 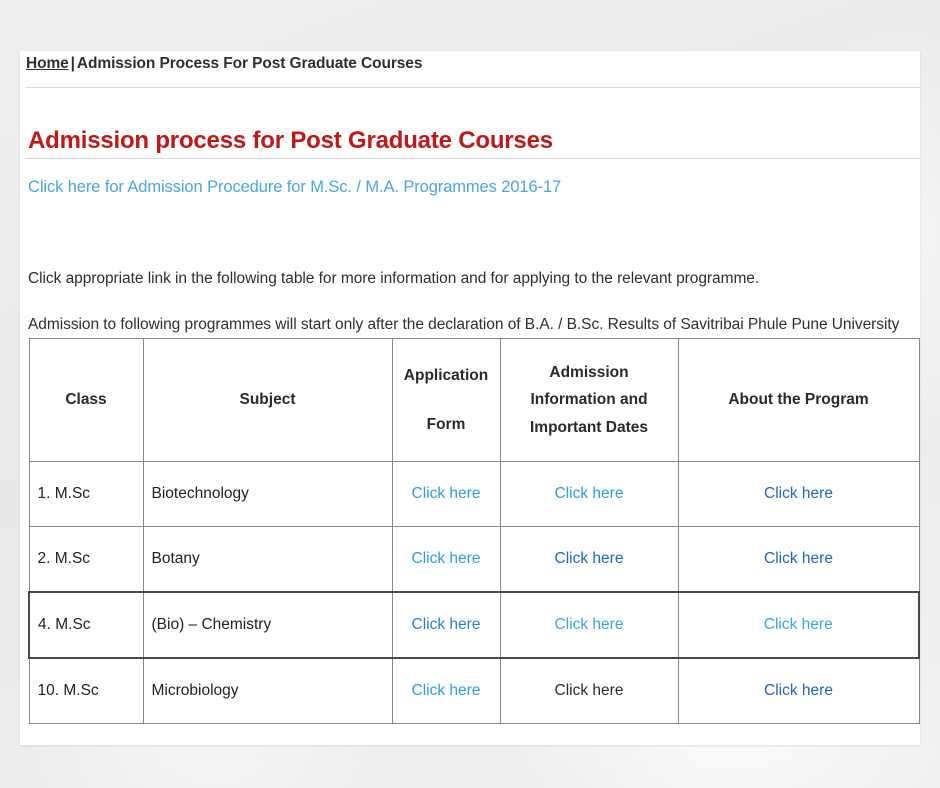 I want to click on divider-under-breadcrumb, so click(x=473, y=87).